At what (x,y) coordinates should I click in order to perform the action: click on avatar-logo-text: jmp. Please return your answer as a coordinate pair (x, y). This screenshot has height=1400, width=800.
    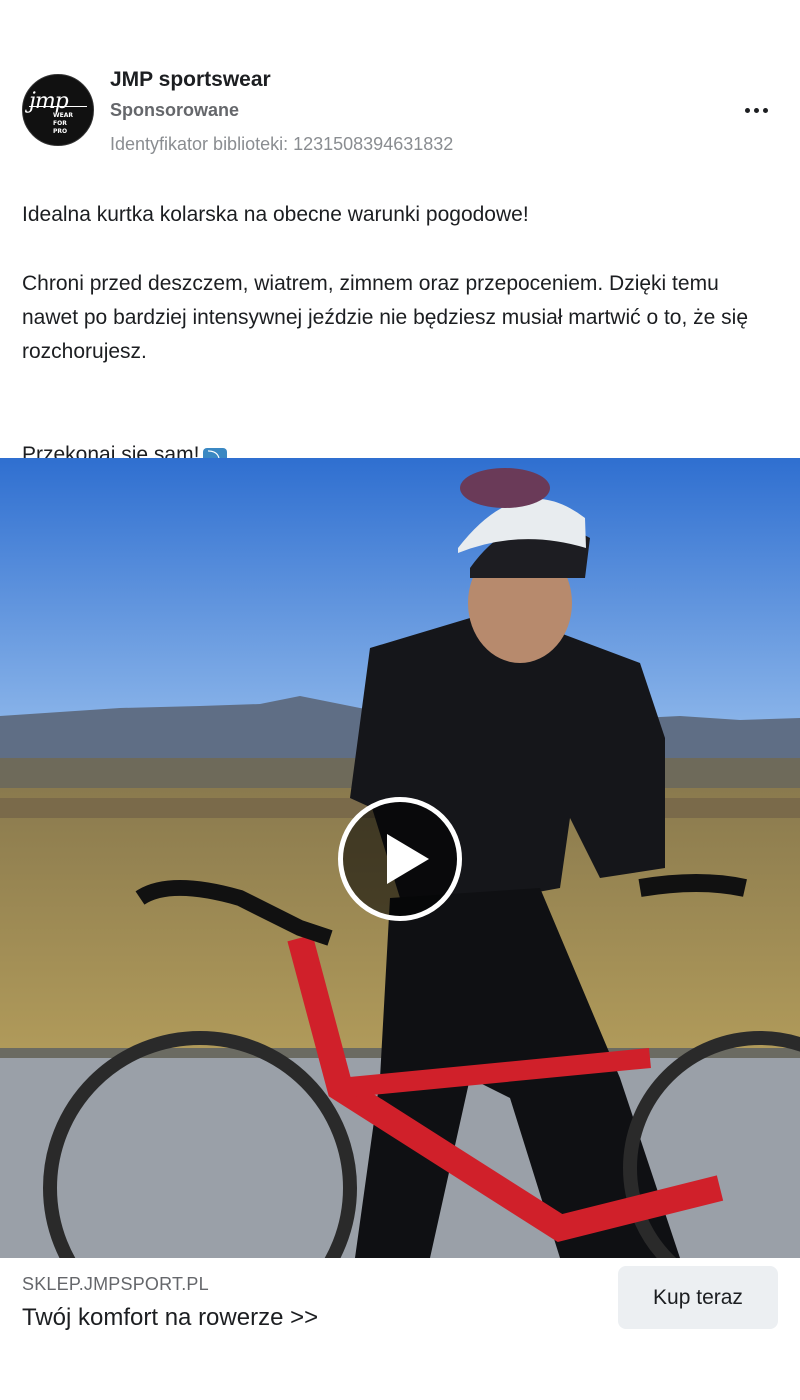
    Looking at the image, I should click on (49, 101).